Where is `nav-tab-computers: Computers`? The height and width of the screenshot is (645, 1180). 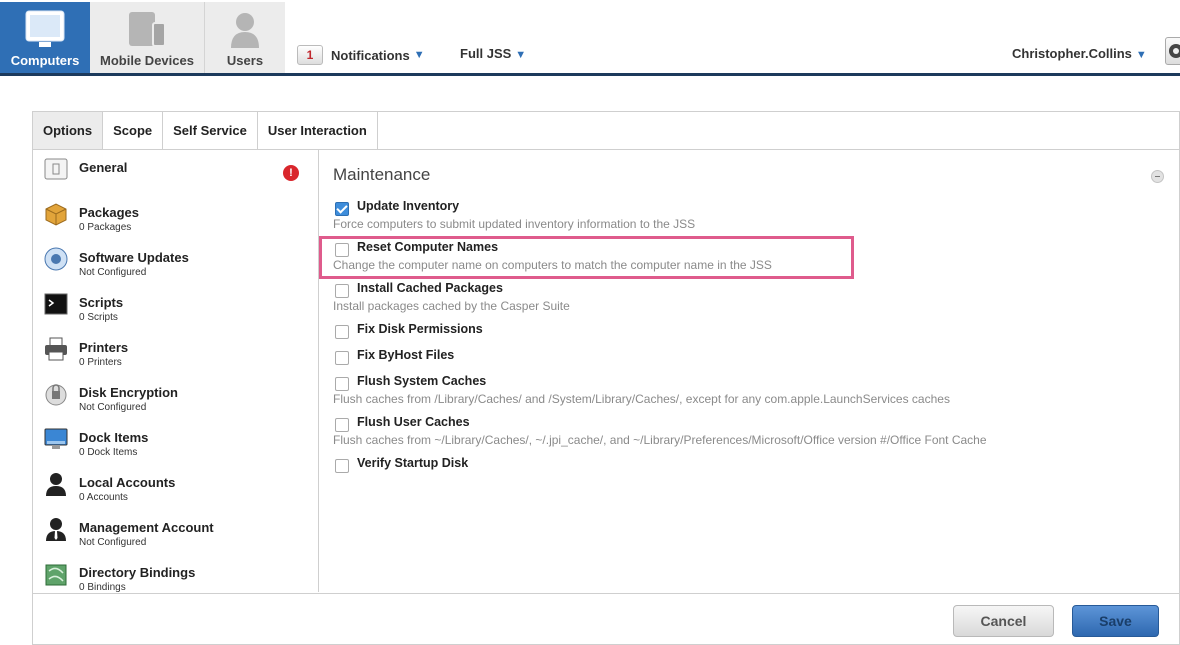 nav-tab-computers: Computers is located at coordinates (45, 37).